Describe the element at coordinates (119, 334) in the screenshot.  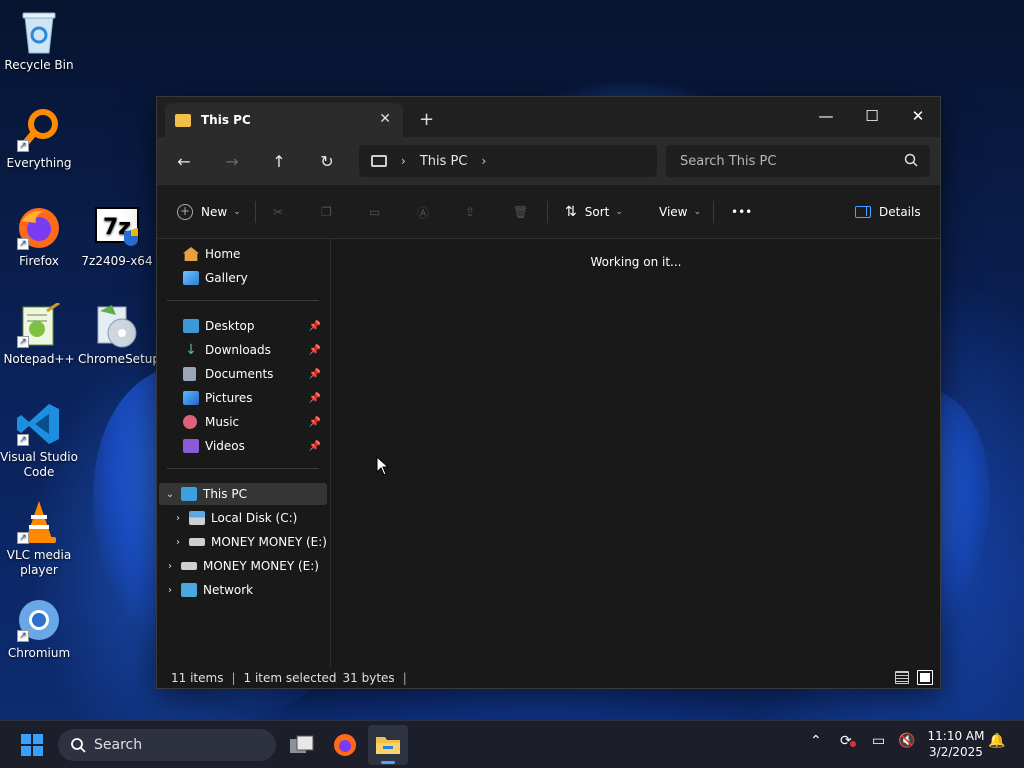
I see `desktop-icon-chromesetup: ChromeSetup` at that location.